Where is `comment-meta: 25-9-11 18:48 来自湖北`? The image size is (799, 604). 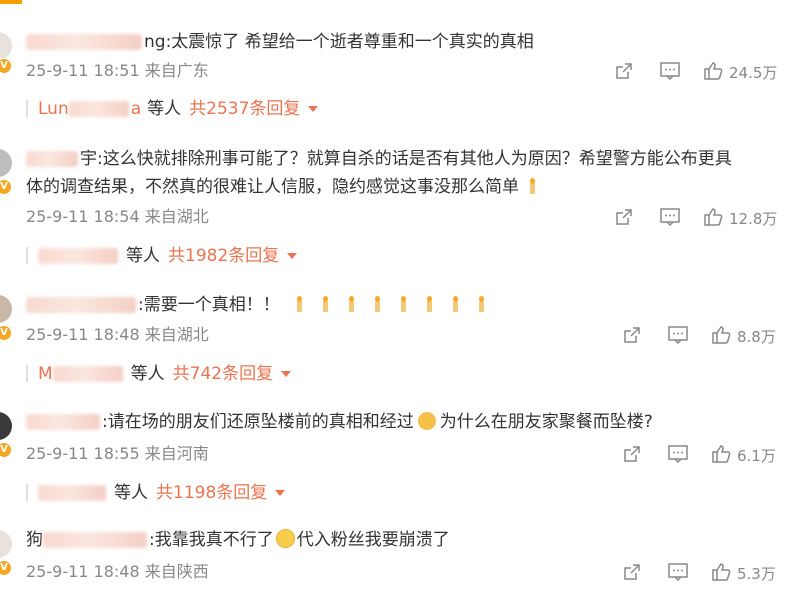 comment-meta: 25-9-11 18:48 来自湖北 is located at coordinates (117, 335).